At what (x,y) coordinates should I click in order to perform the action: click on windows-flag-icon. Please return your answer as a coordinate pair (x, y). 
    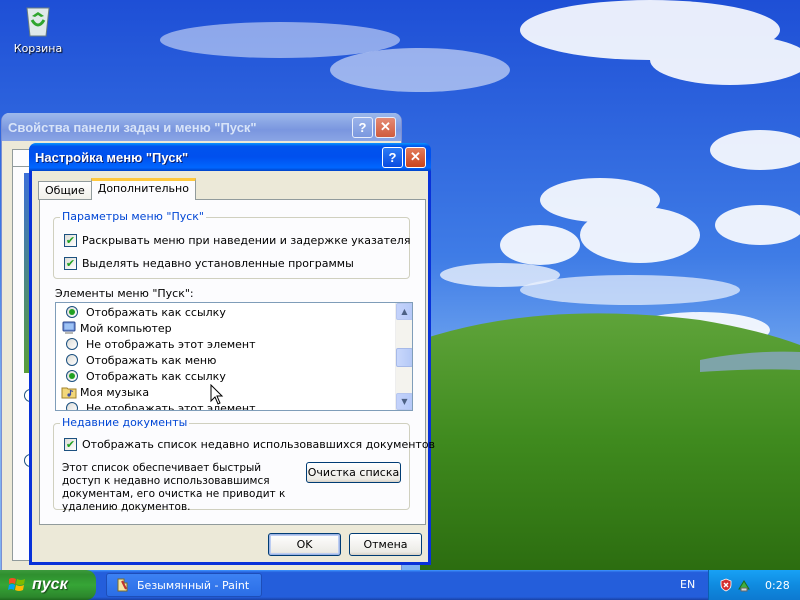
    Looking at the image, I should click on (16, 584).